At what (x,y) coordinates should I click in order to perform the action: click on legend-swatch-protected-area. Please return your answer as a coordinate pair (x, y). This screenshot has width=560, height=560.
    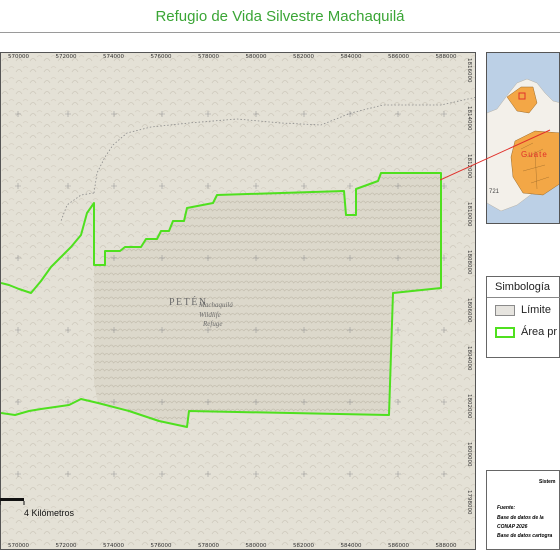
    Looking at the image, I should click on (505, 332).